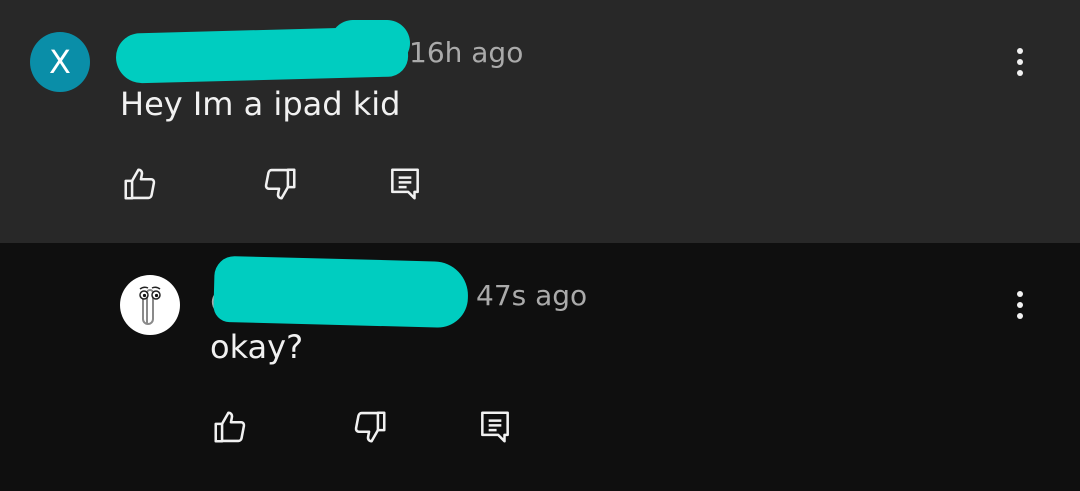 This screenshot has width=1080, height=491. Describe the element at coordinates (341, 292) in the screenshot. I see `redacted-username` at that location.